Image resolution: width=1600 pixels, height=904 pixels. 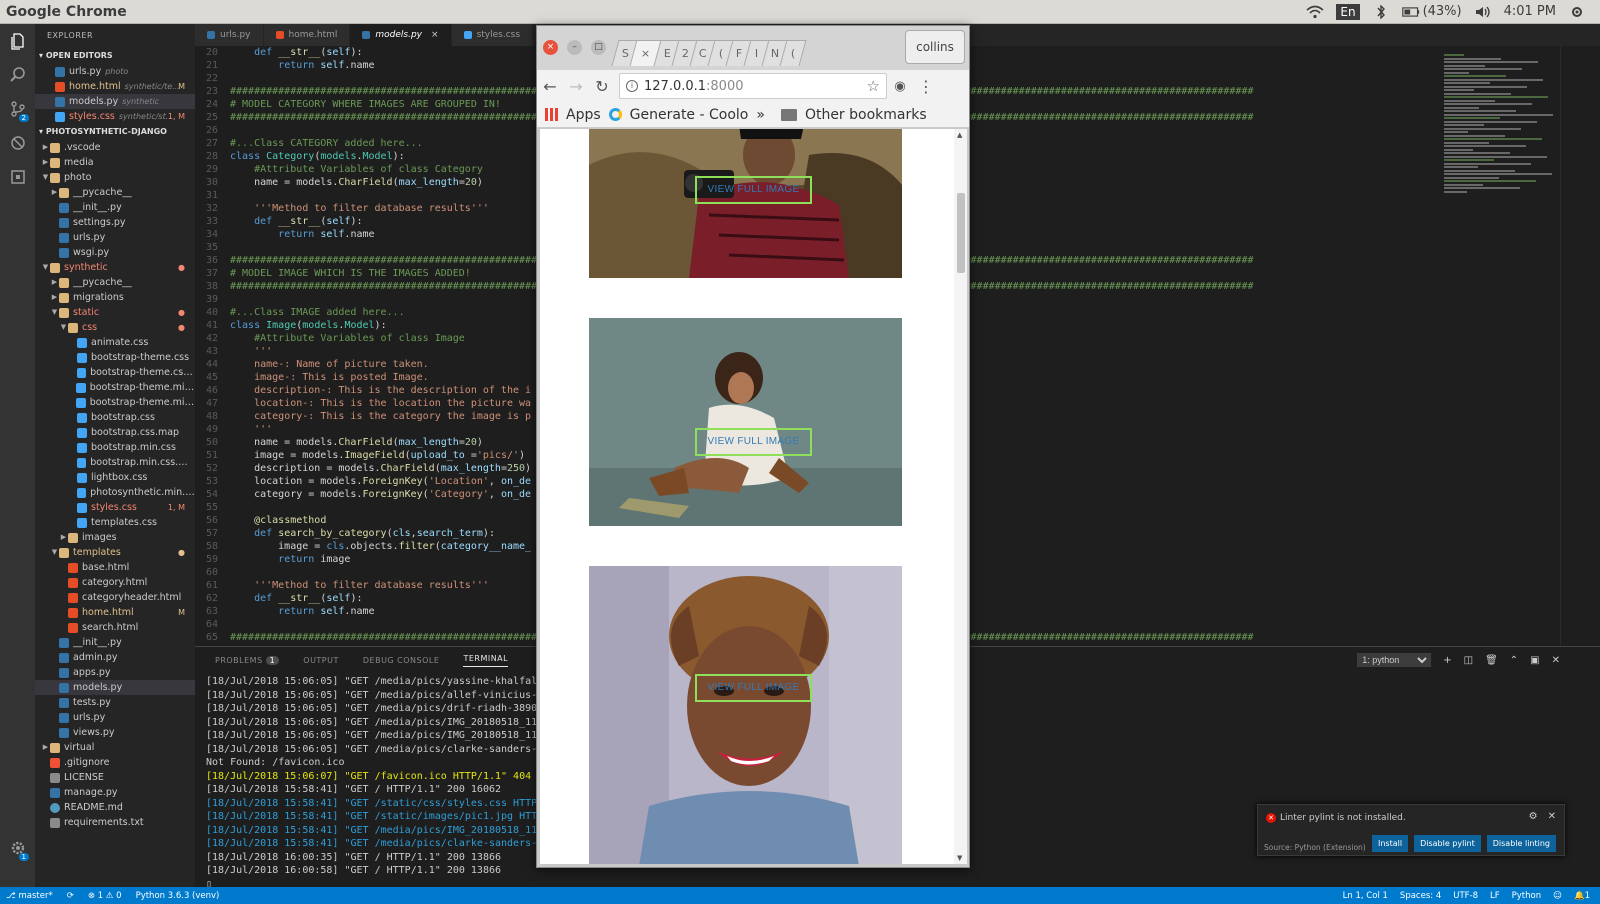 What do you see at coordinates (1534, 660) in the screenshot?
I see `maximize-panel-icon: ▣` at bounding box center [1534, 660].